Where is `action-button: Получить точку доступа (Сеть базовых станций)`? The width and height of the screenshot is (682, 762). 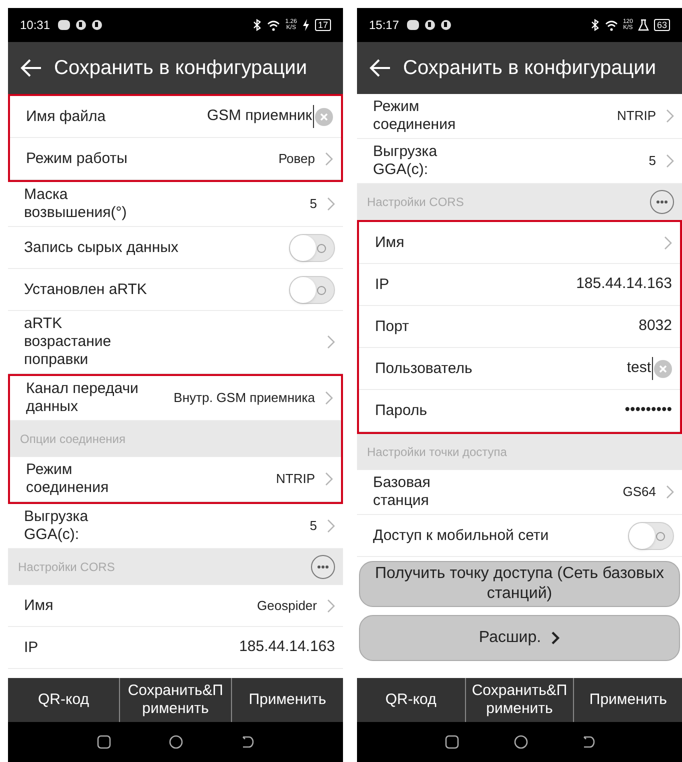
action-button: Получить точку доступа (Сеть базовых станций) is located at coordinates (519, 584).